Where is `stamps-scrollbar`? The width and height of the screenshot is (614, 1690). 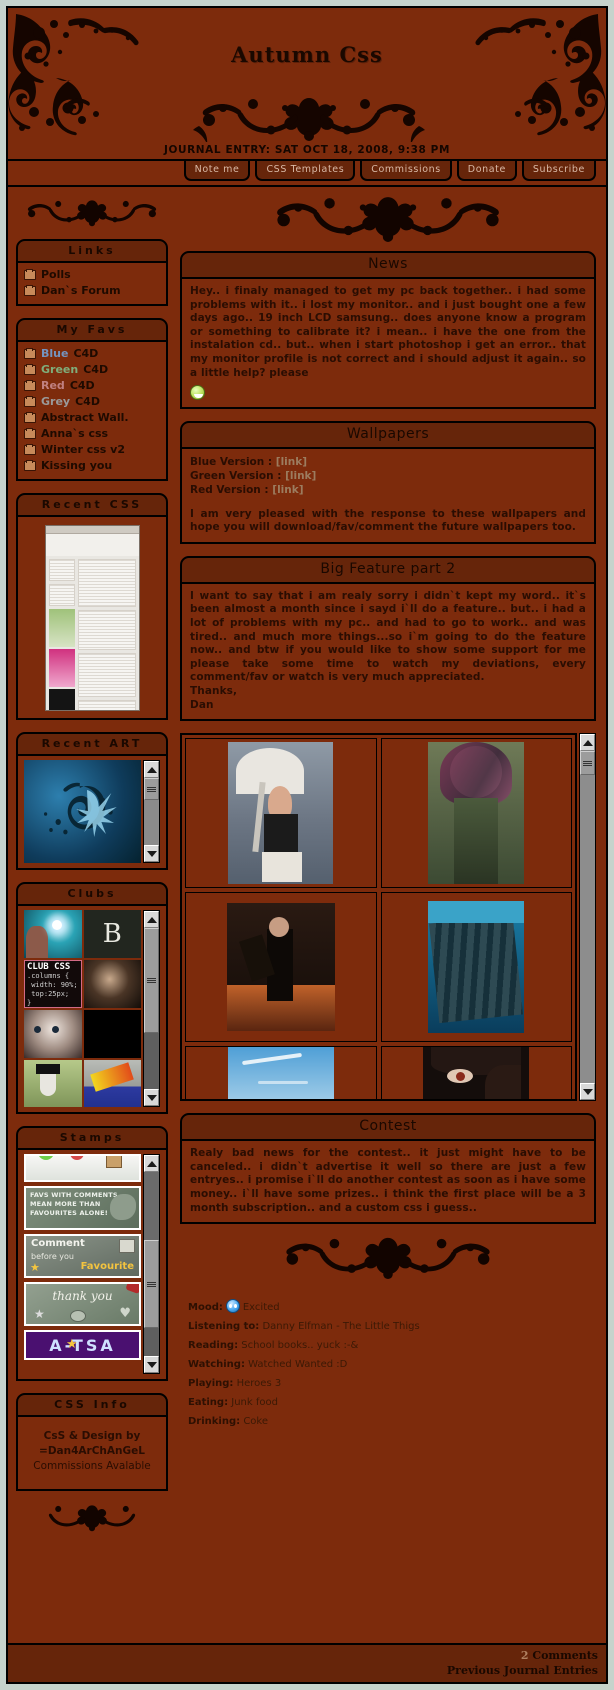
stamps-scrollbar is located at coordinates (151, 1264).